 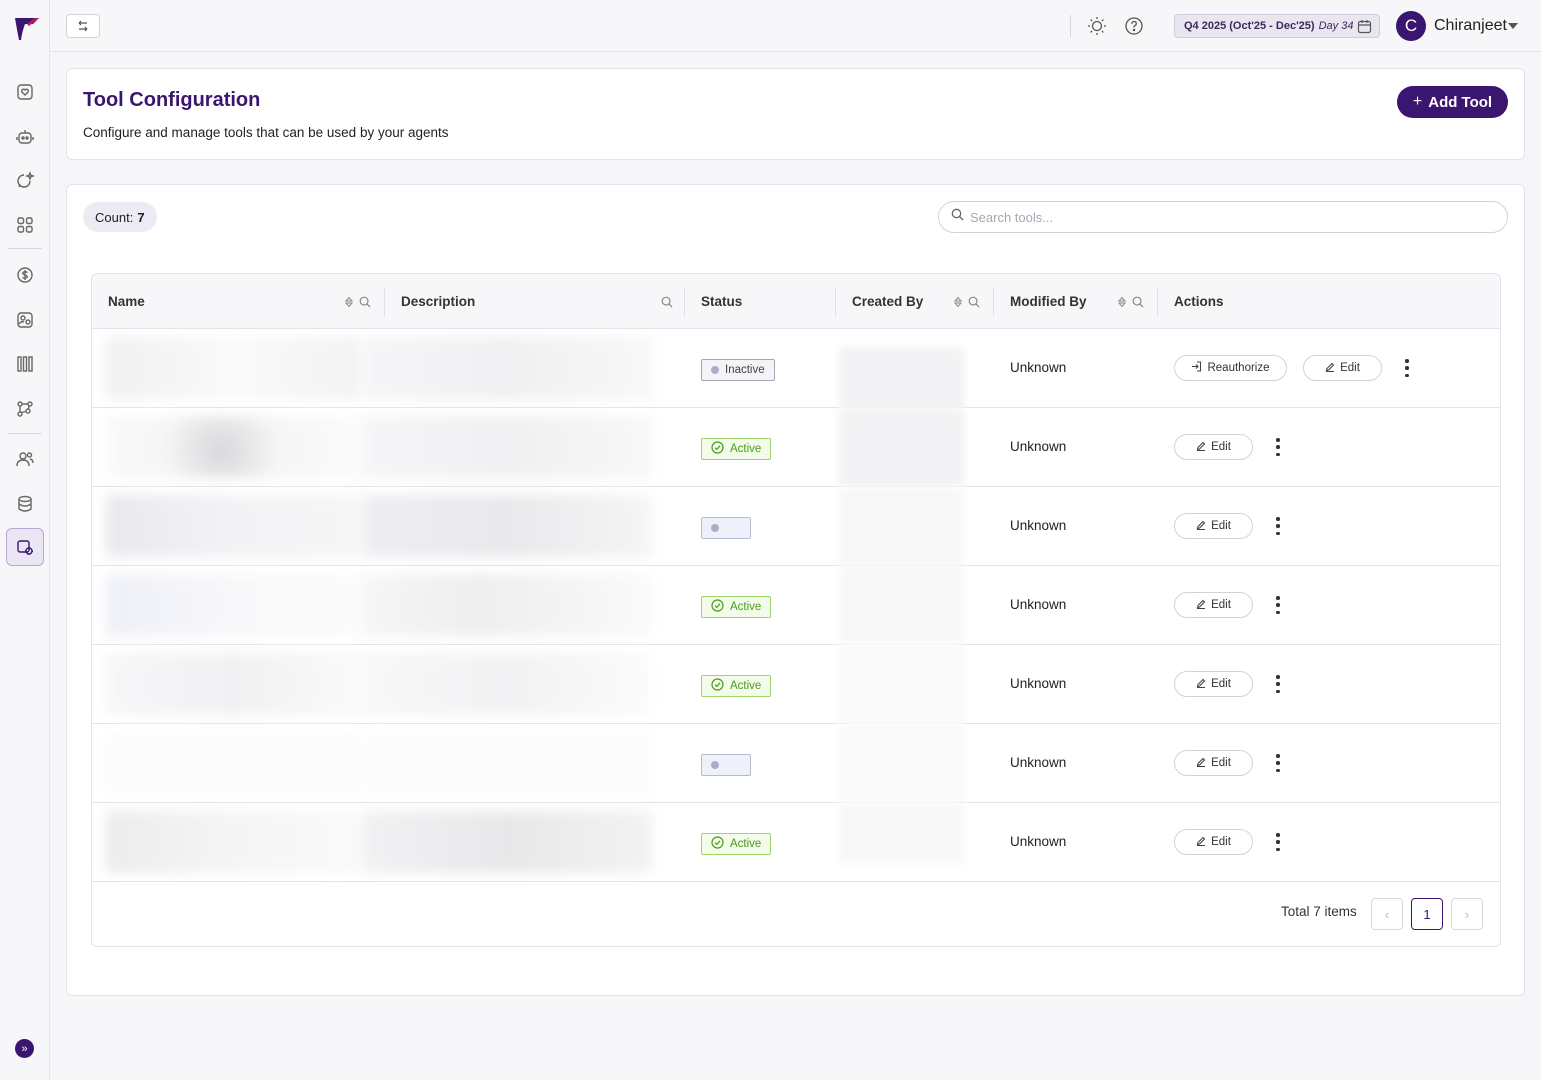 What do you see at coordinates (25, 433) in the screenshot?
I see `sidebar-divider` at bounding box center [25, 433].